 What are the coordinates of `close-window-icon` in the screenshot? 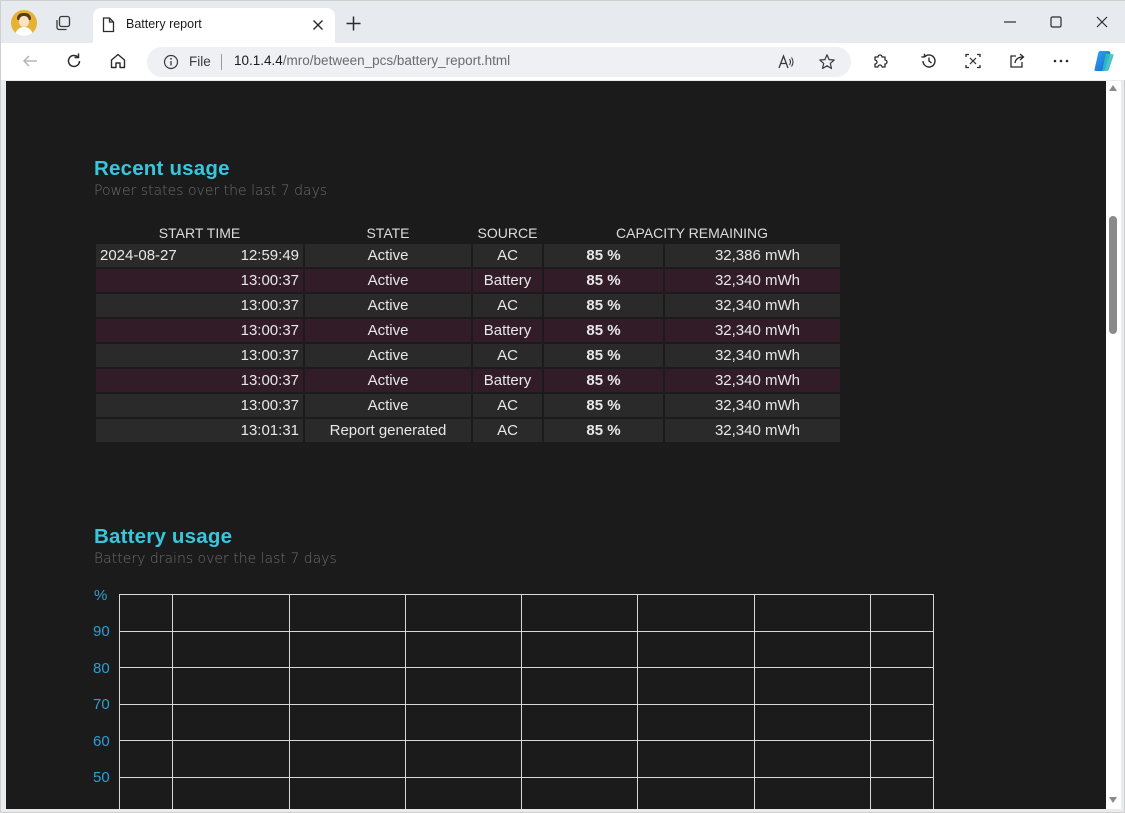 It's located at (1102, 22).